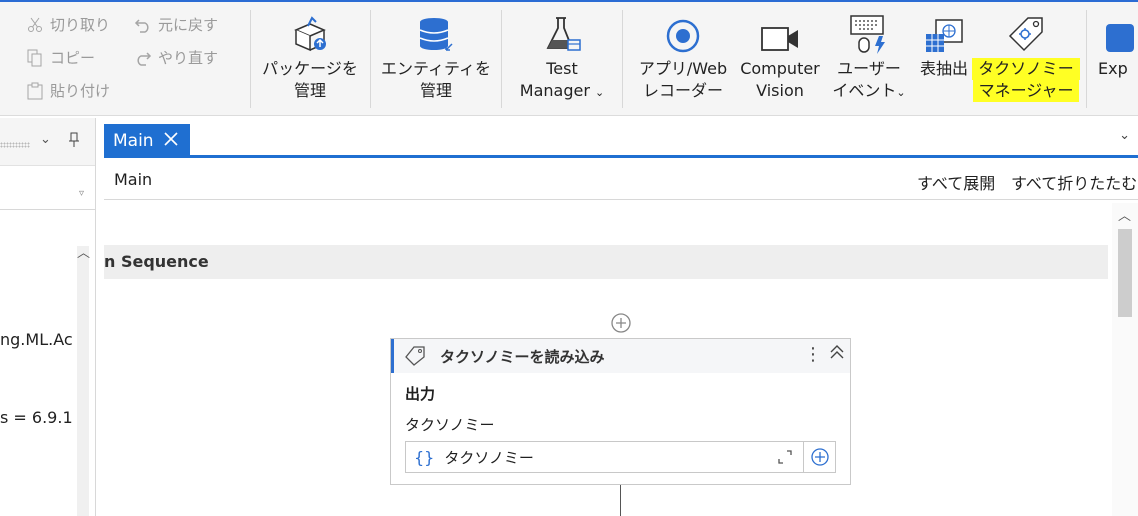 This screenshot has height=516, width=1138. I want to click on activity-card: タクソノミーを読み込み ⋮ 出力 タクソノミー {} タクソノミー, so click(620, 411).